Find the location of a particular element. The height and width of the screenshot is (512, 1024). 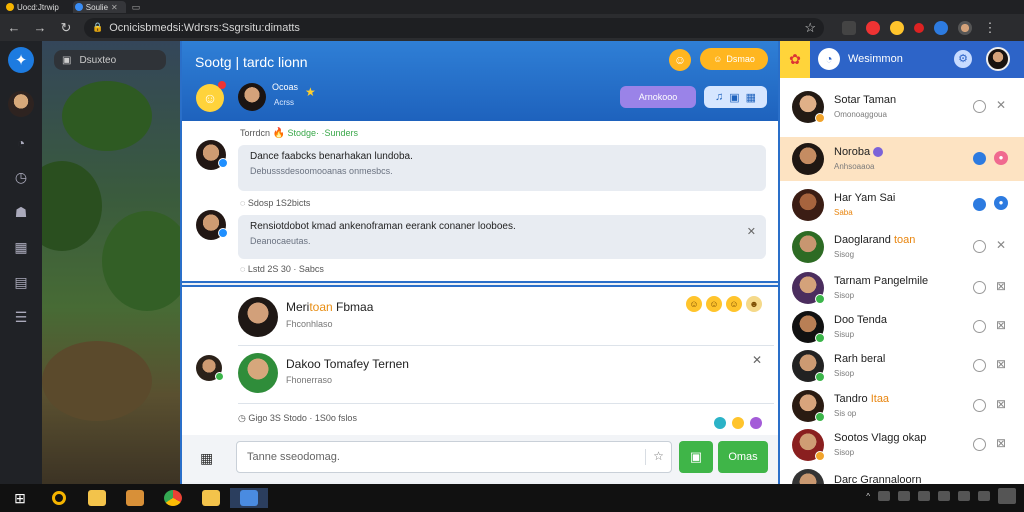

files-icon: ▤ is located at coordinates (21, 282).